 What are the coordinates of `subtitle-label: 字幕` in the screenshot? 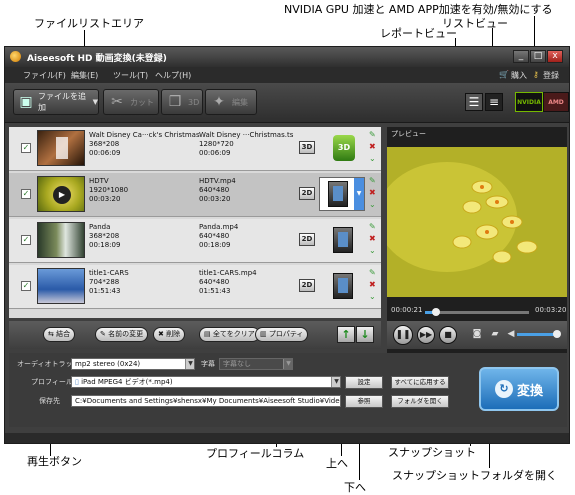 It's located at (208, 364).